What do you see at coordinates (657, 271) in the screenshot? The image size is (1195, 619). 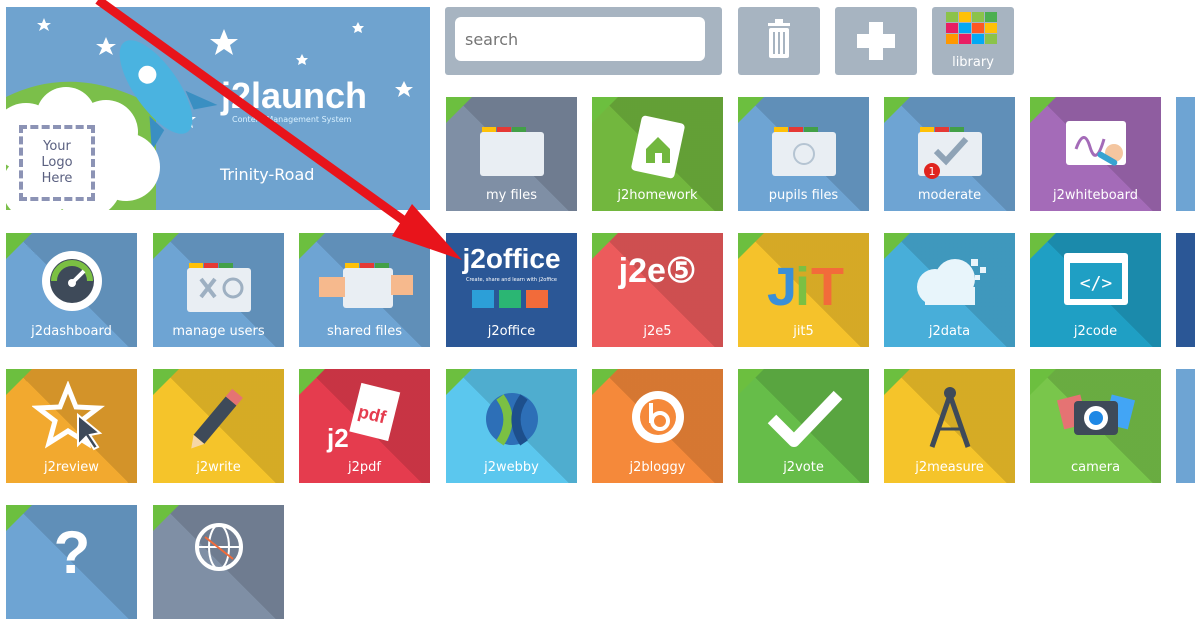 I see `j2e5-logo: j2e⑤` at bounding box center [657, 271].